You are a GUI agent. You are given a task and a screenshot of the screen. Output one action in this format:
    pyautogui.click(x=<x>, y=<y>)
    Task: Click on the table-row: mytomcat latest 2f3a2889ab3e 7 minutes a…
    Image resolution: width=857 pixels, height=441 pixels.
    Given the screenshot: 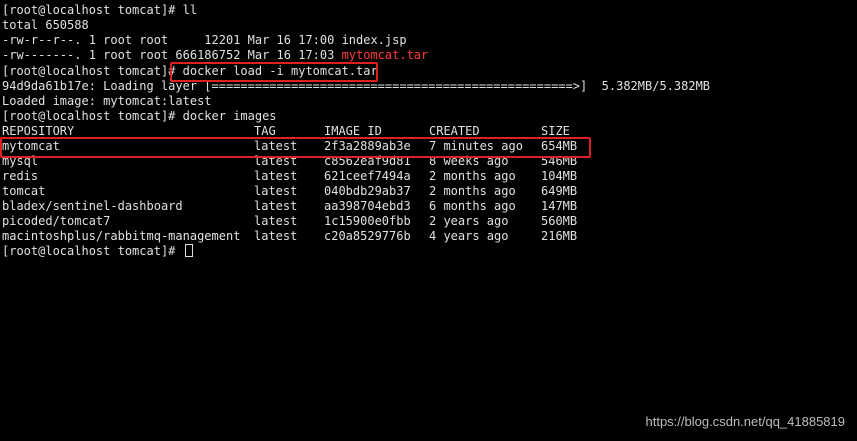 What is the action you would take?
    pyautogui.click(x=289, y=146)
    